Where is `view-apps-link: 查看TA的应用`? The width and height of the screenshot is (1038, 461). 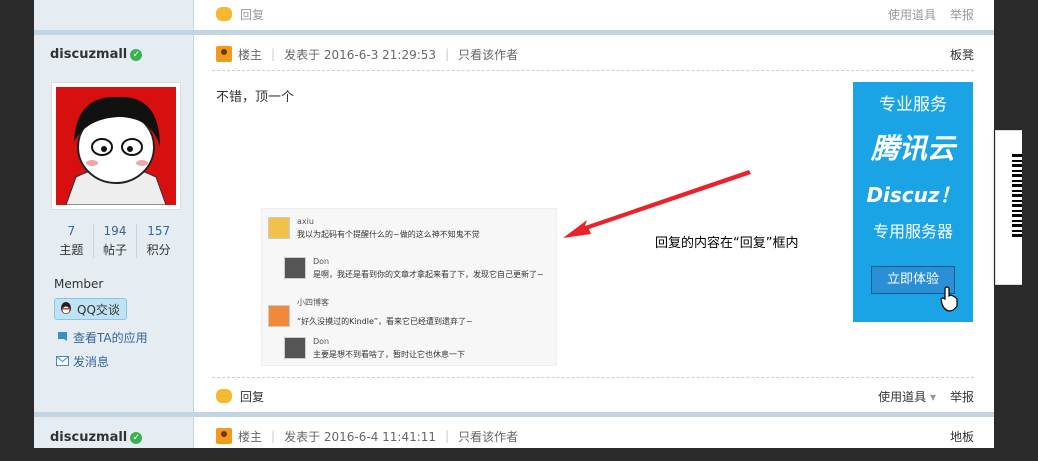 view-apps-link: 查看TA的应用 is located at coordinates (102, 337).